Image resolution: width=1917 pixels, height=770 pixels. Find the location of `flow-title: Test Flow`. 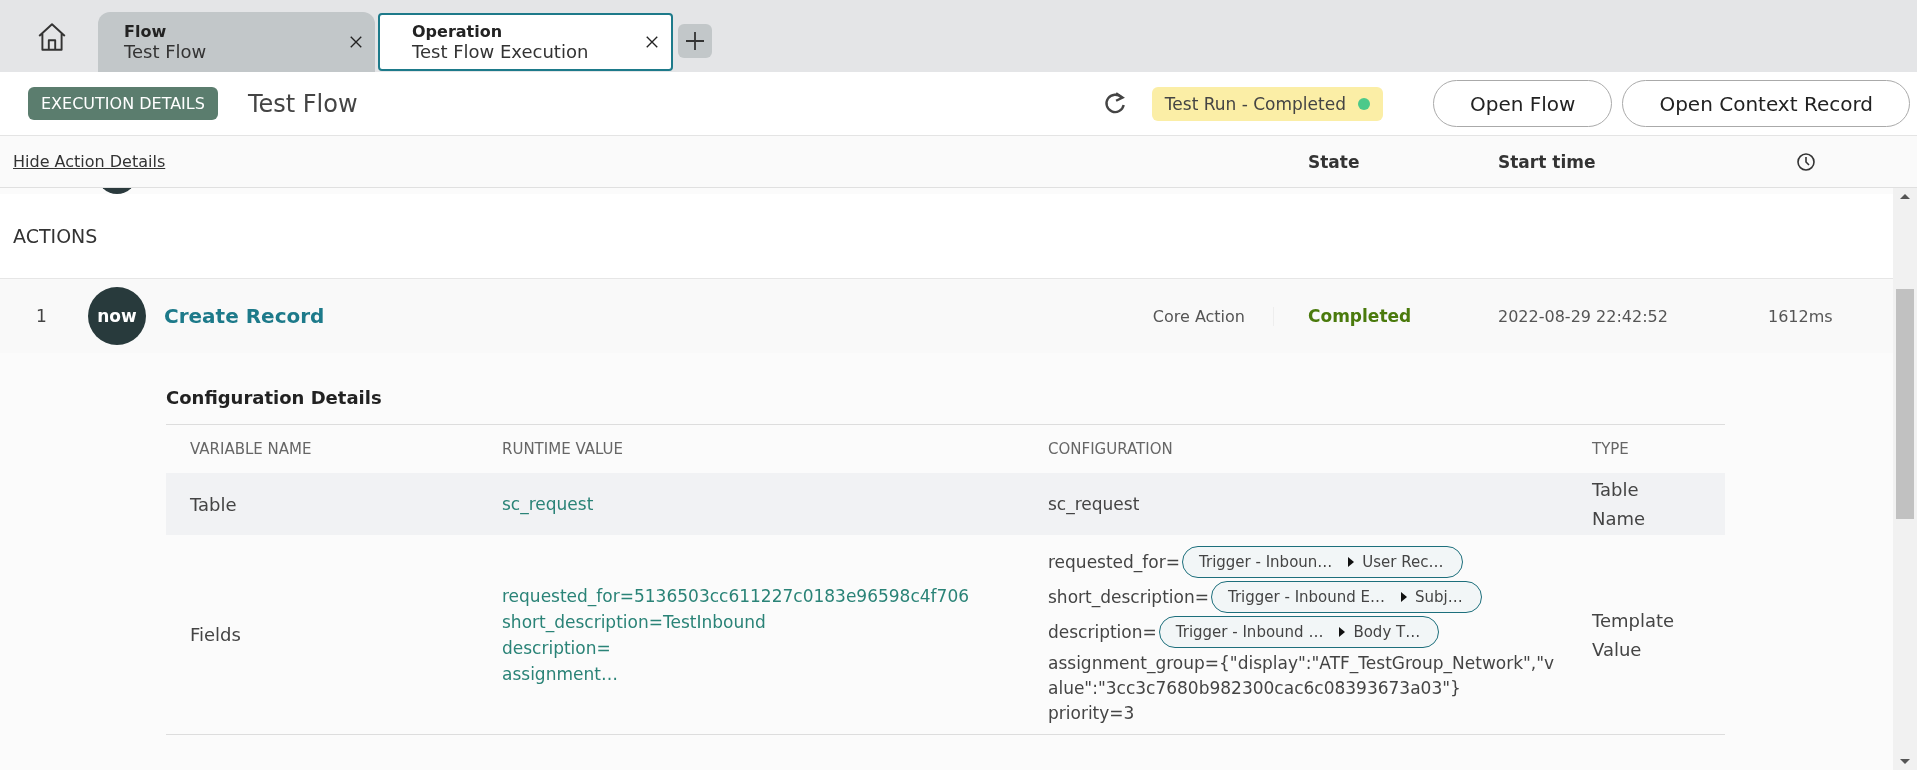

flow-title: Test Flow is located at coordinates (302, 103).